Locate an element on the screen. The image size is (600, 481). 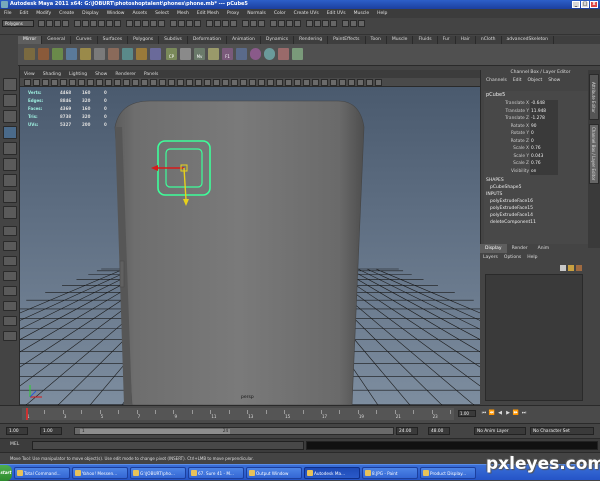
layer-options-icon is located at coordinates (579, 268).